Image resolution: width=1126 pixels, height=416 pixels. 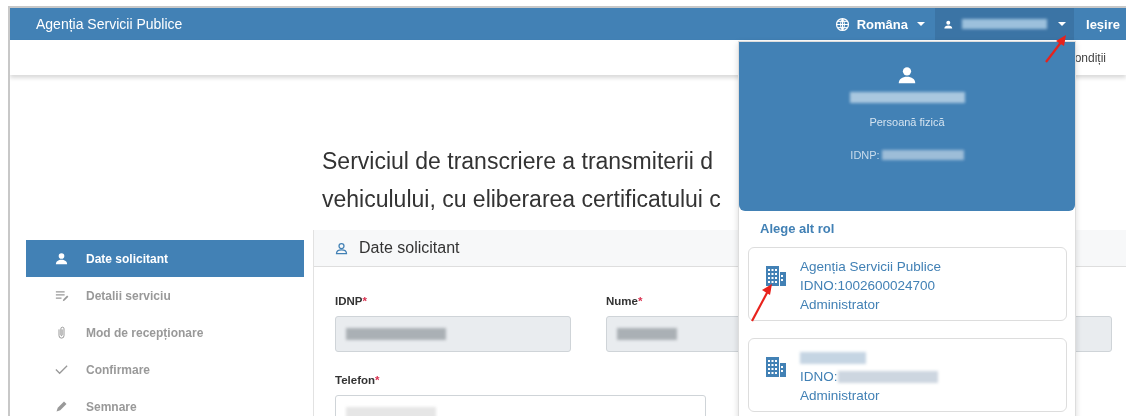 I want to click on step-tab: Semnare, so click(x=165, y=402).